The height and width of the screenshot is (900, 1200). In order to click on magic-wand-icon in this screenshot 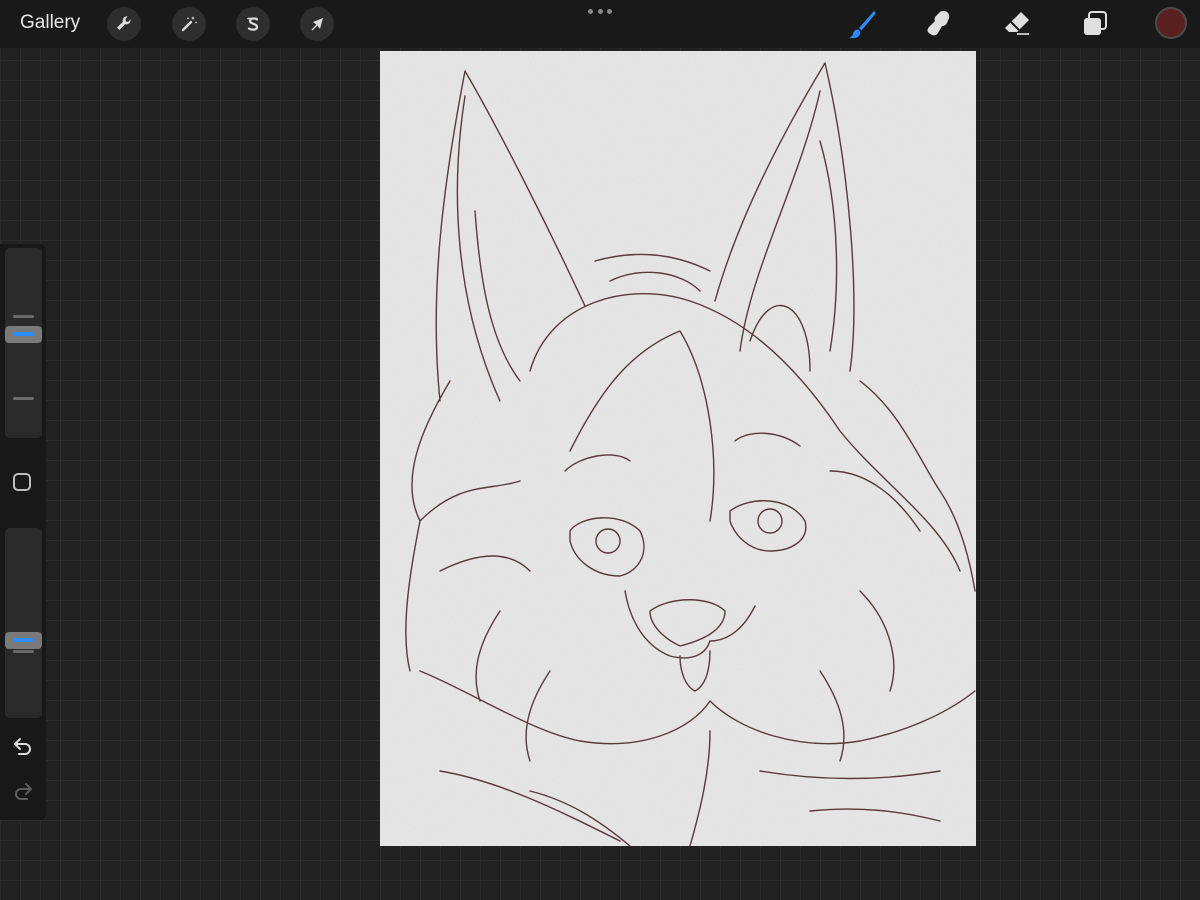, I will do `click(189, 24)`.